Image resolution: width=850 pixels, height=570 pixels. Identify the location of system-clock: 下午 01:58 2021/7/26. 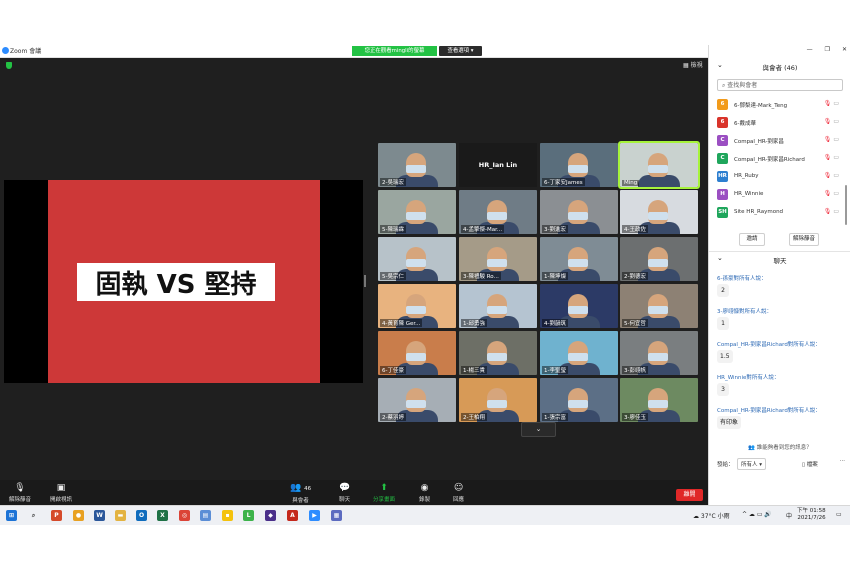
(811, 515).